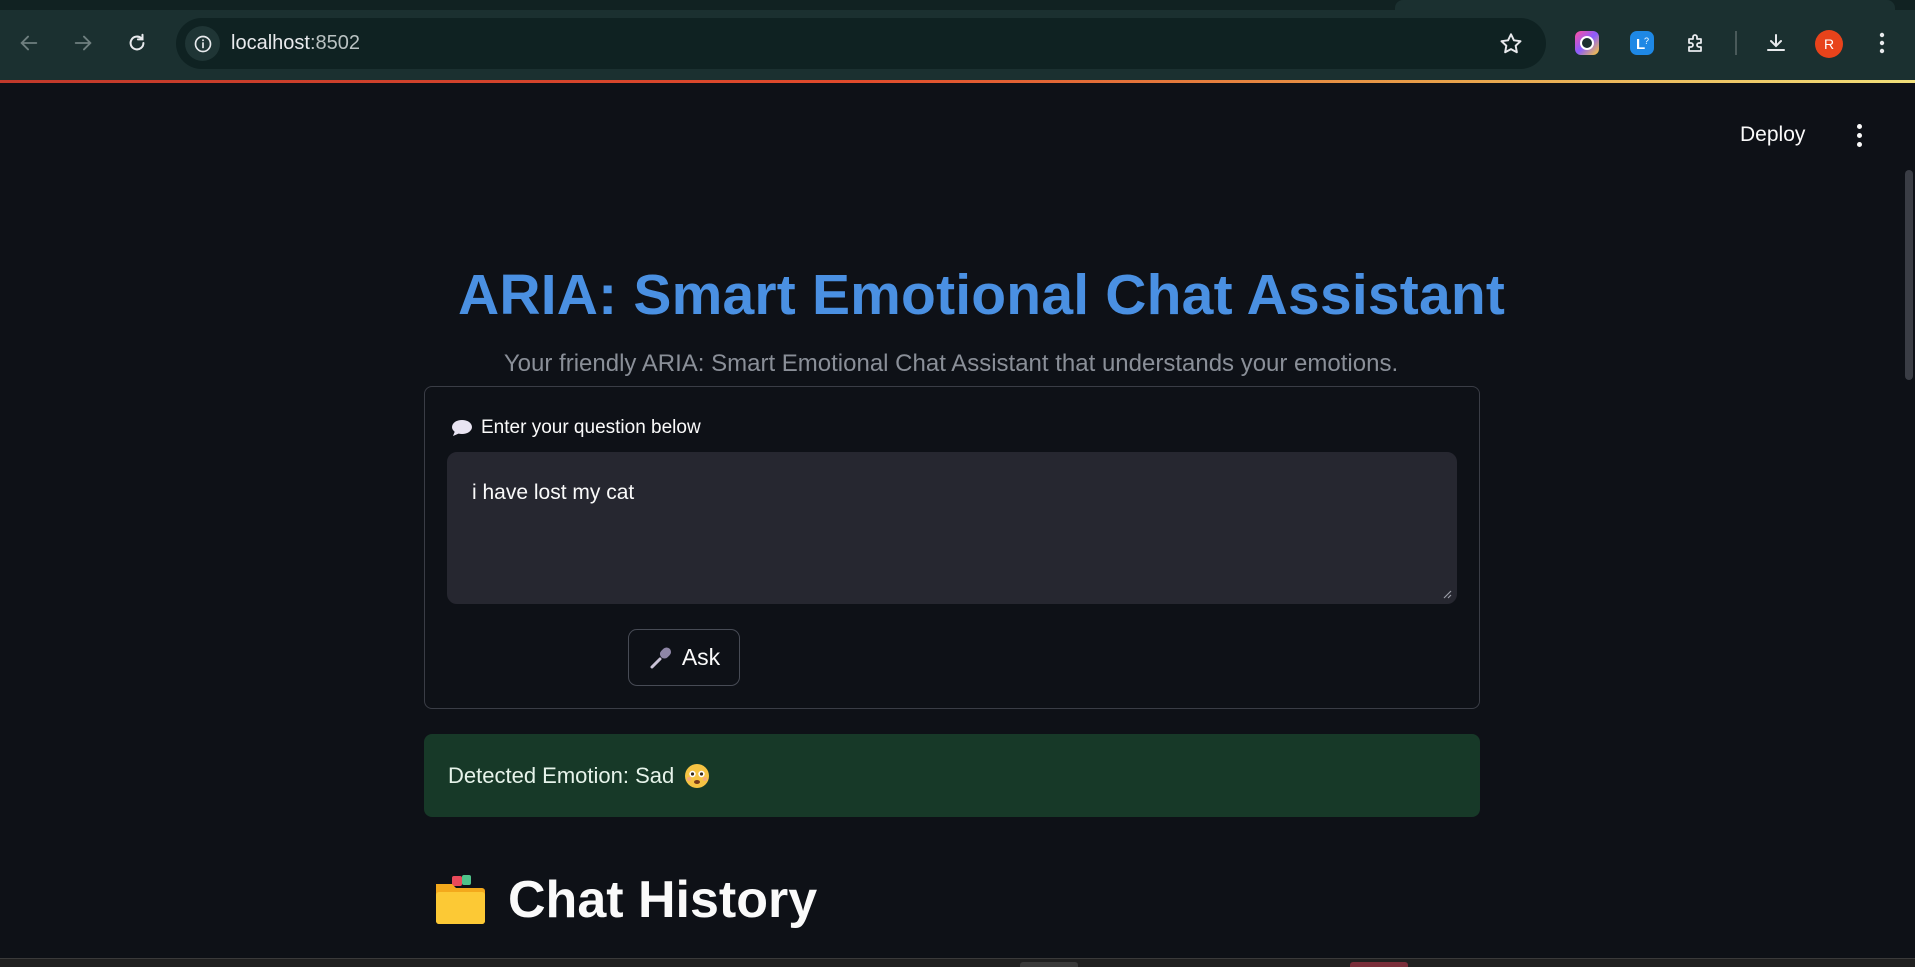 The height and width of the screenshot is (967, 1915). Describe the element at coordinates (1587, 43) in the screenshot. I see `color-picker-extension-icon` at that location.